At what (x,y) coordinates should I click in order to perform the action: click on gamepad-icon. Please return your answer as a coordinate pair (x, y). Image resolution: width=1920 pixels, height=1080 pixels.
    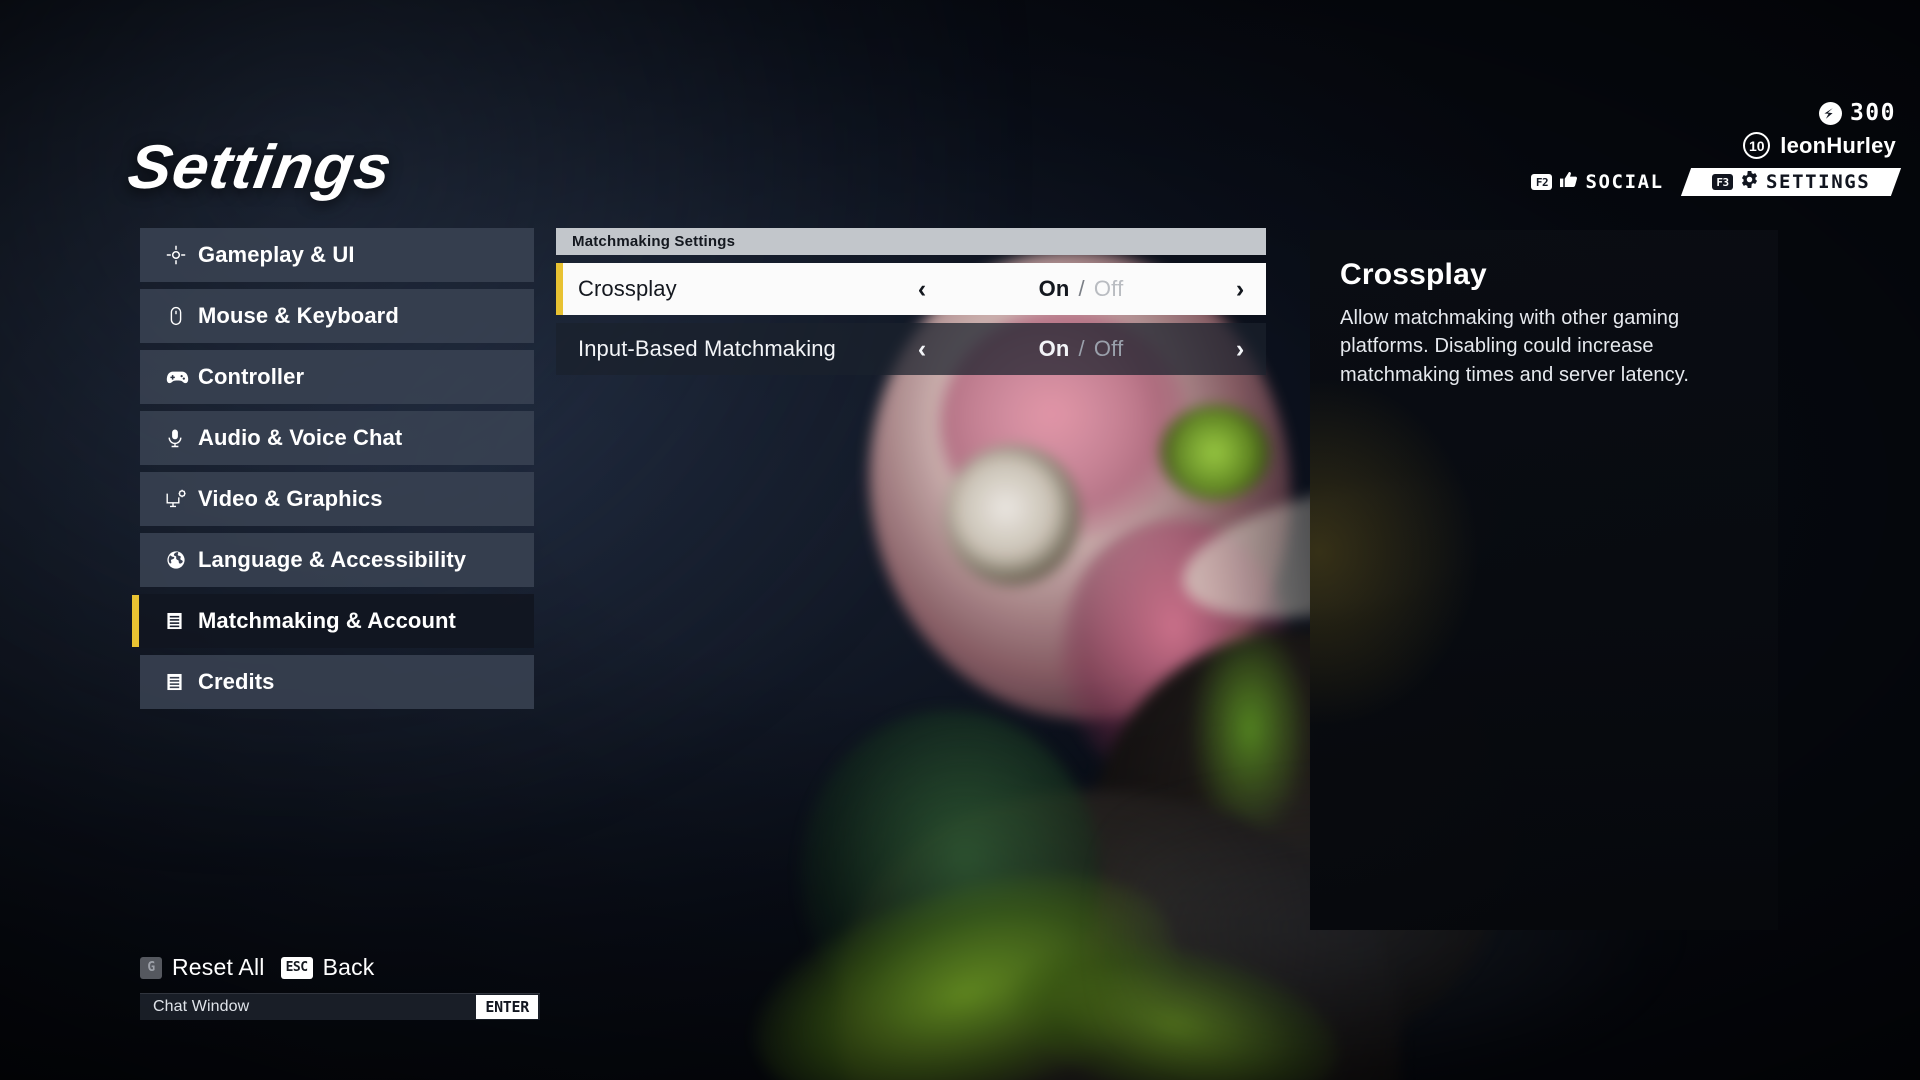
    Looking at the image, I should click on (179, 377).